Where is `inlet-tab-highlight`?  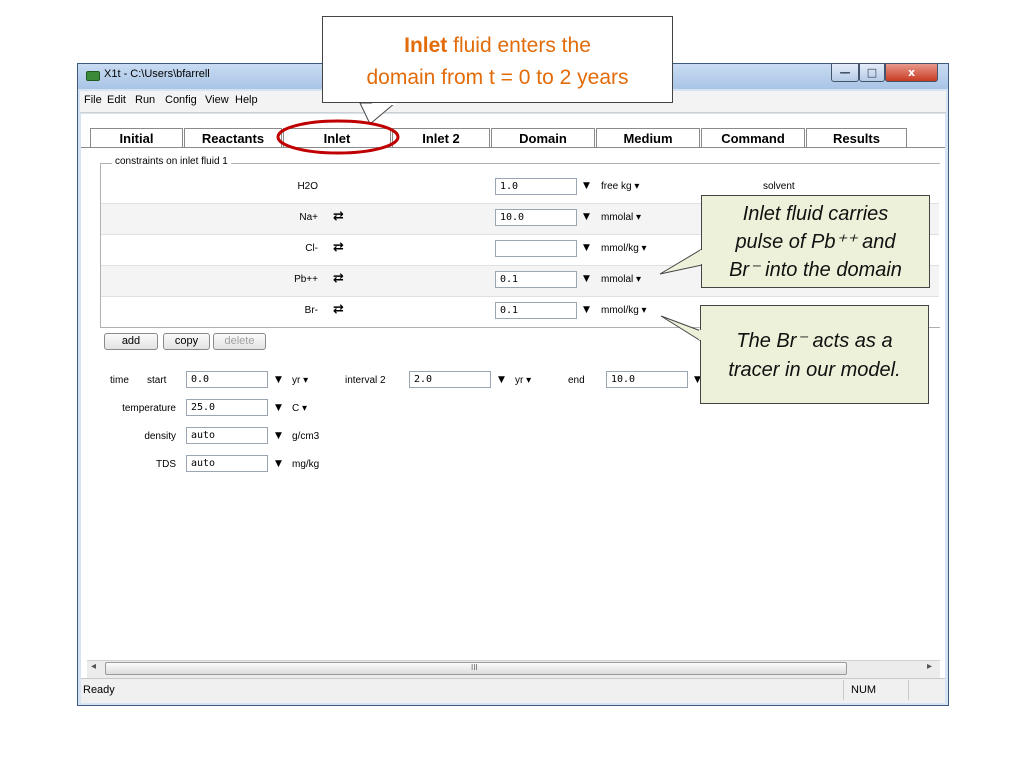 inlet-tab-highlight is located at coordinates (338, 137).